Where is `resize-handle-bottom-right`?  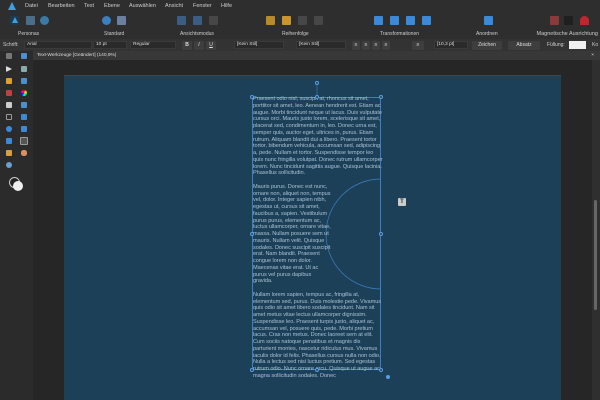
resize-handle-bottom-right is located at coordinates (381, 370).